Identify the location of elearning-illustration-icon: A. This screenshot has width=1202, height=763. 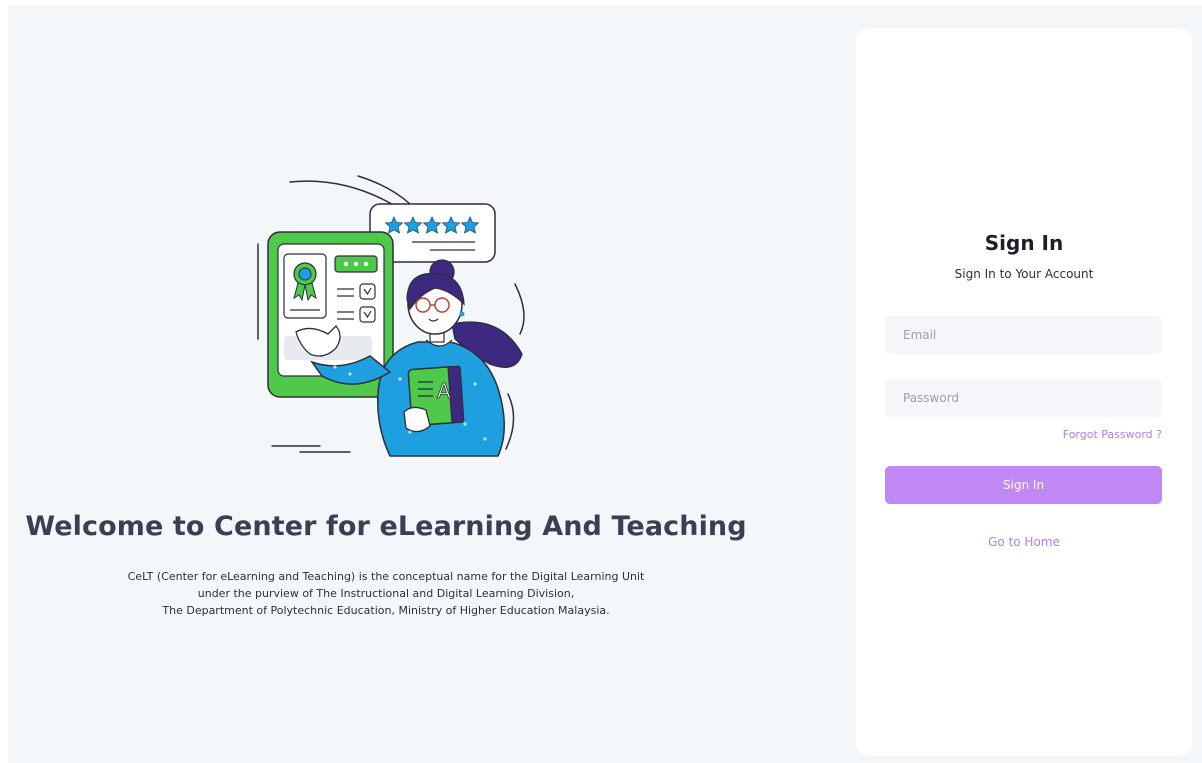
(391, 316).